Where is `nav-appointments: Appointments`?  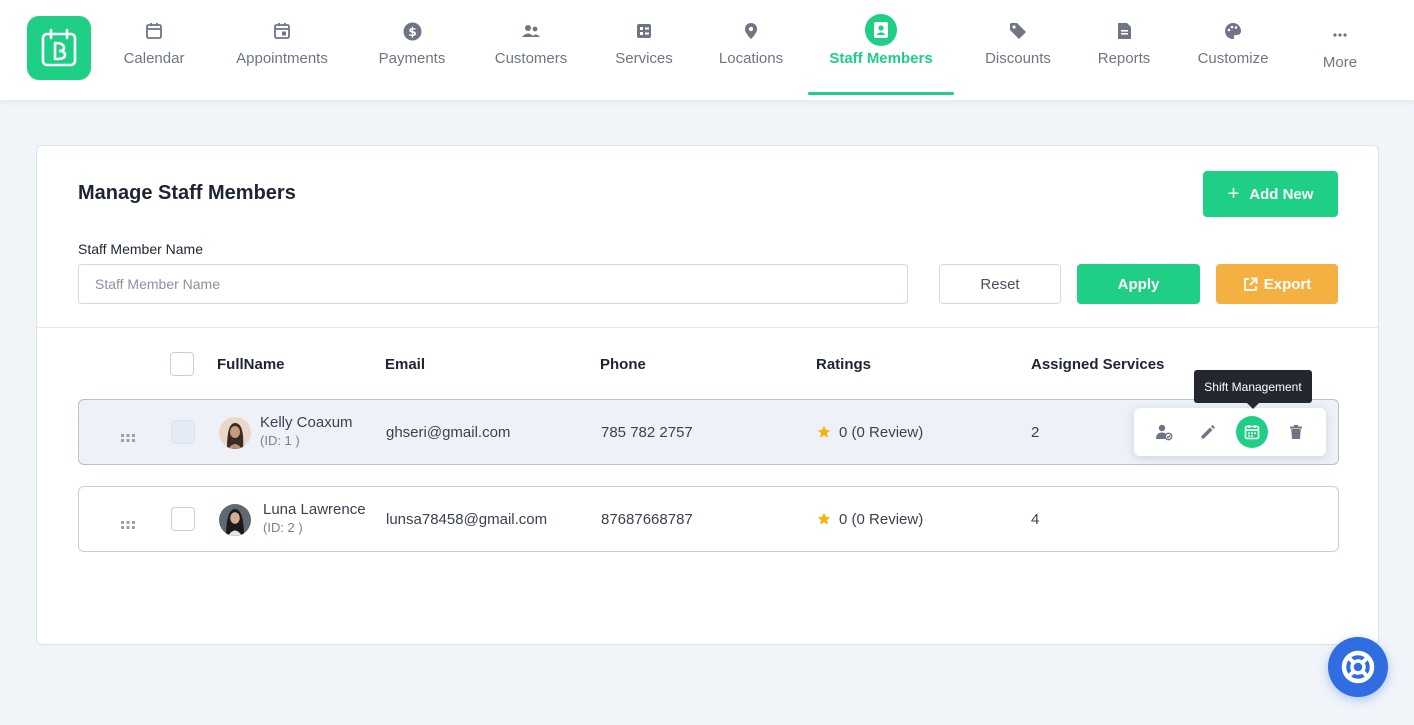
nav-appointments: Appointments is located at coordinates (282, 50).